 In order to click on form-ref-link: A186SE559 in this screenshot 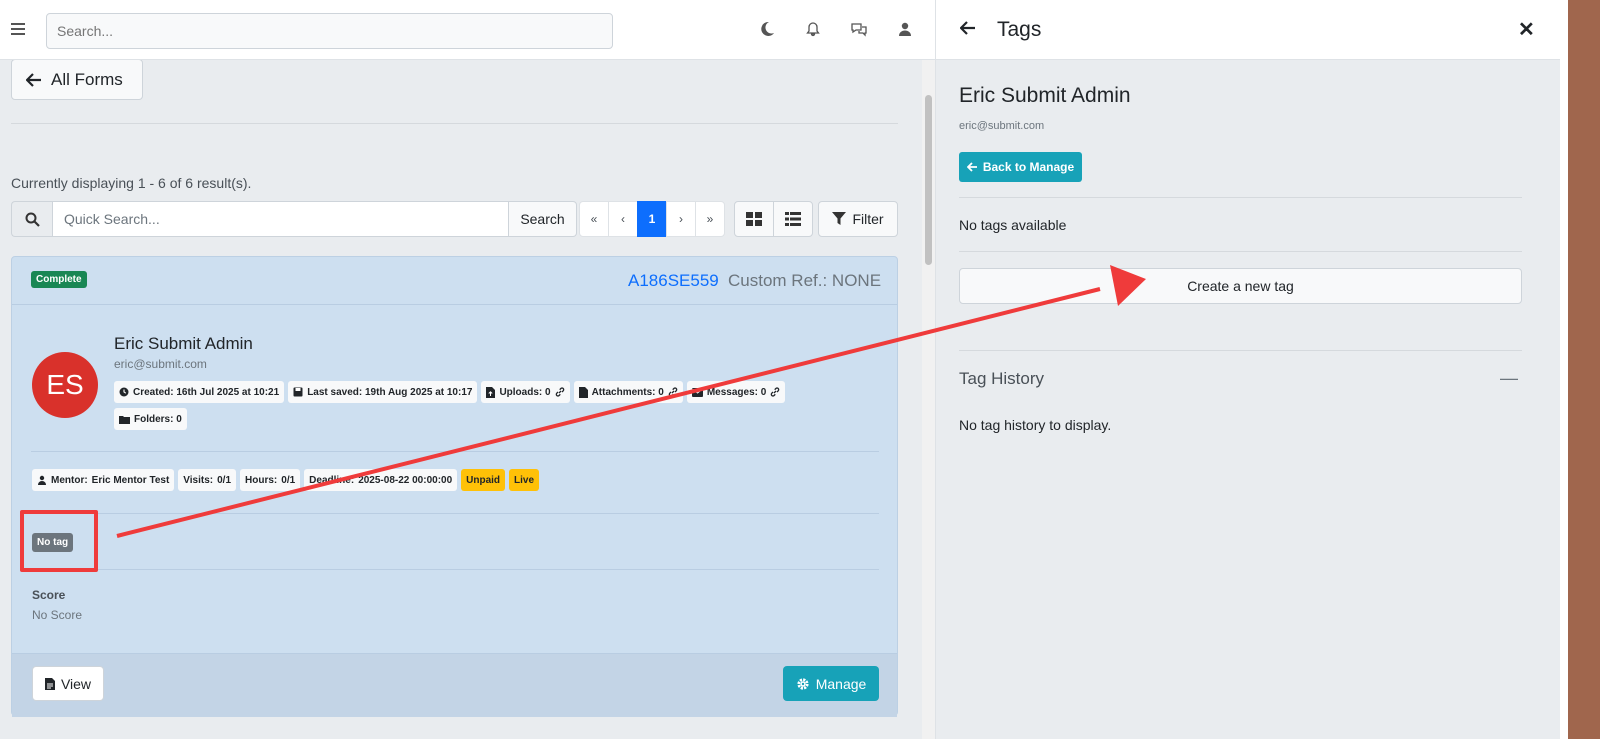, I will do `click(673, 281)`.